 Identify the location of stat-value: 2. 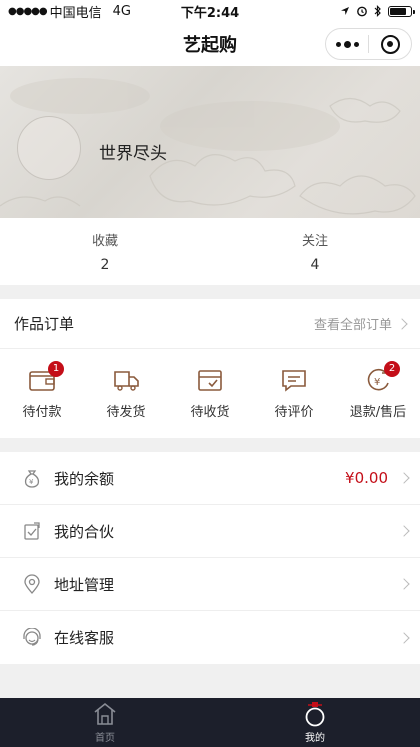
(105, 265).